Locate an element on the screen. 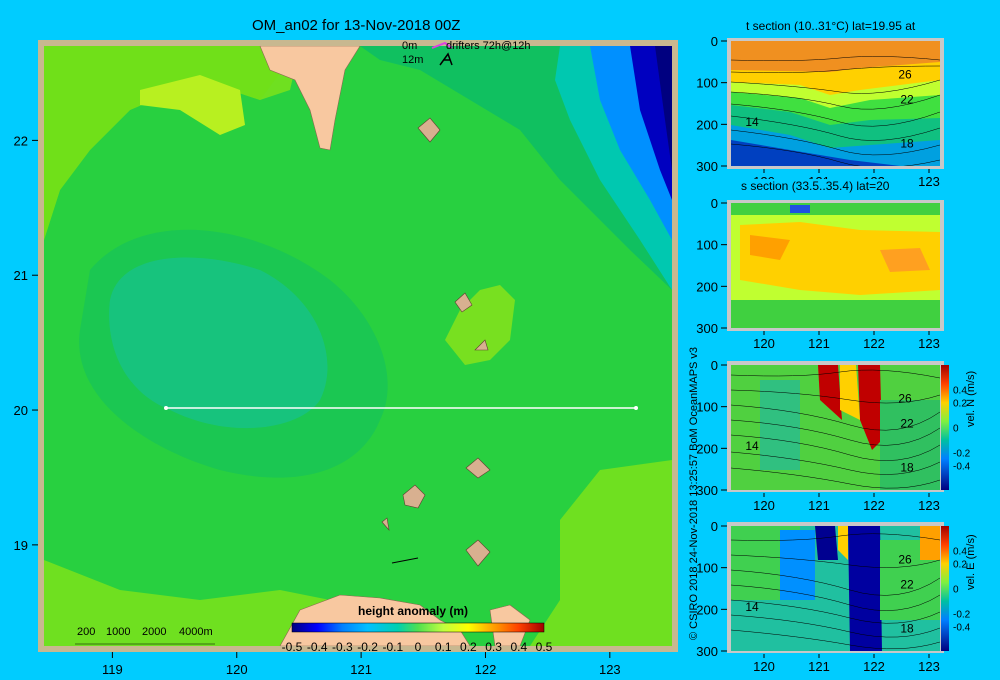 This screenshot has width=1000, height=680. colorbar-tick-label: 0 is located at coordinates (418, 647).